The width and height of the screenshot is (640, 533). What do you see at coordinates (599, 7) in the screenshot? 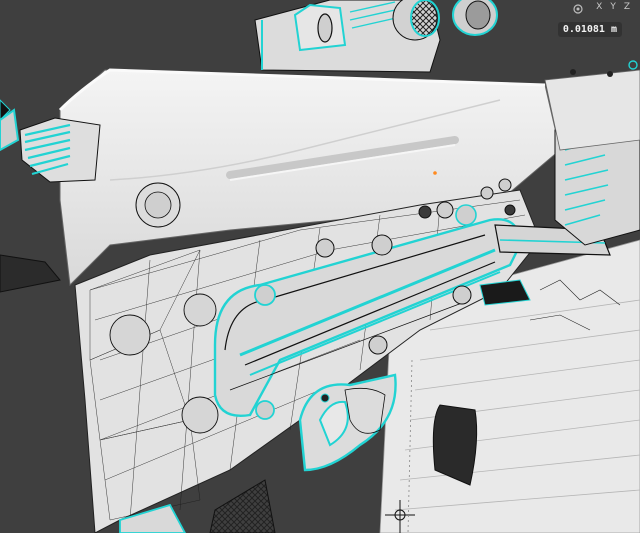
I see `axis-x-label: X` at bounding box center [599, 7].